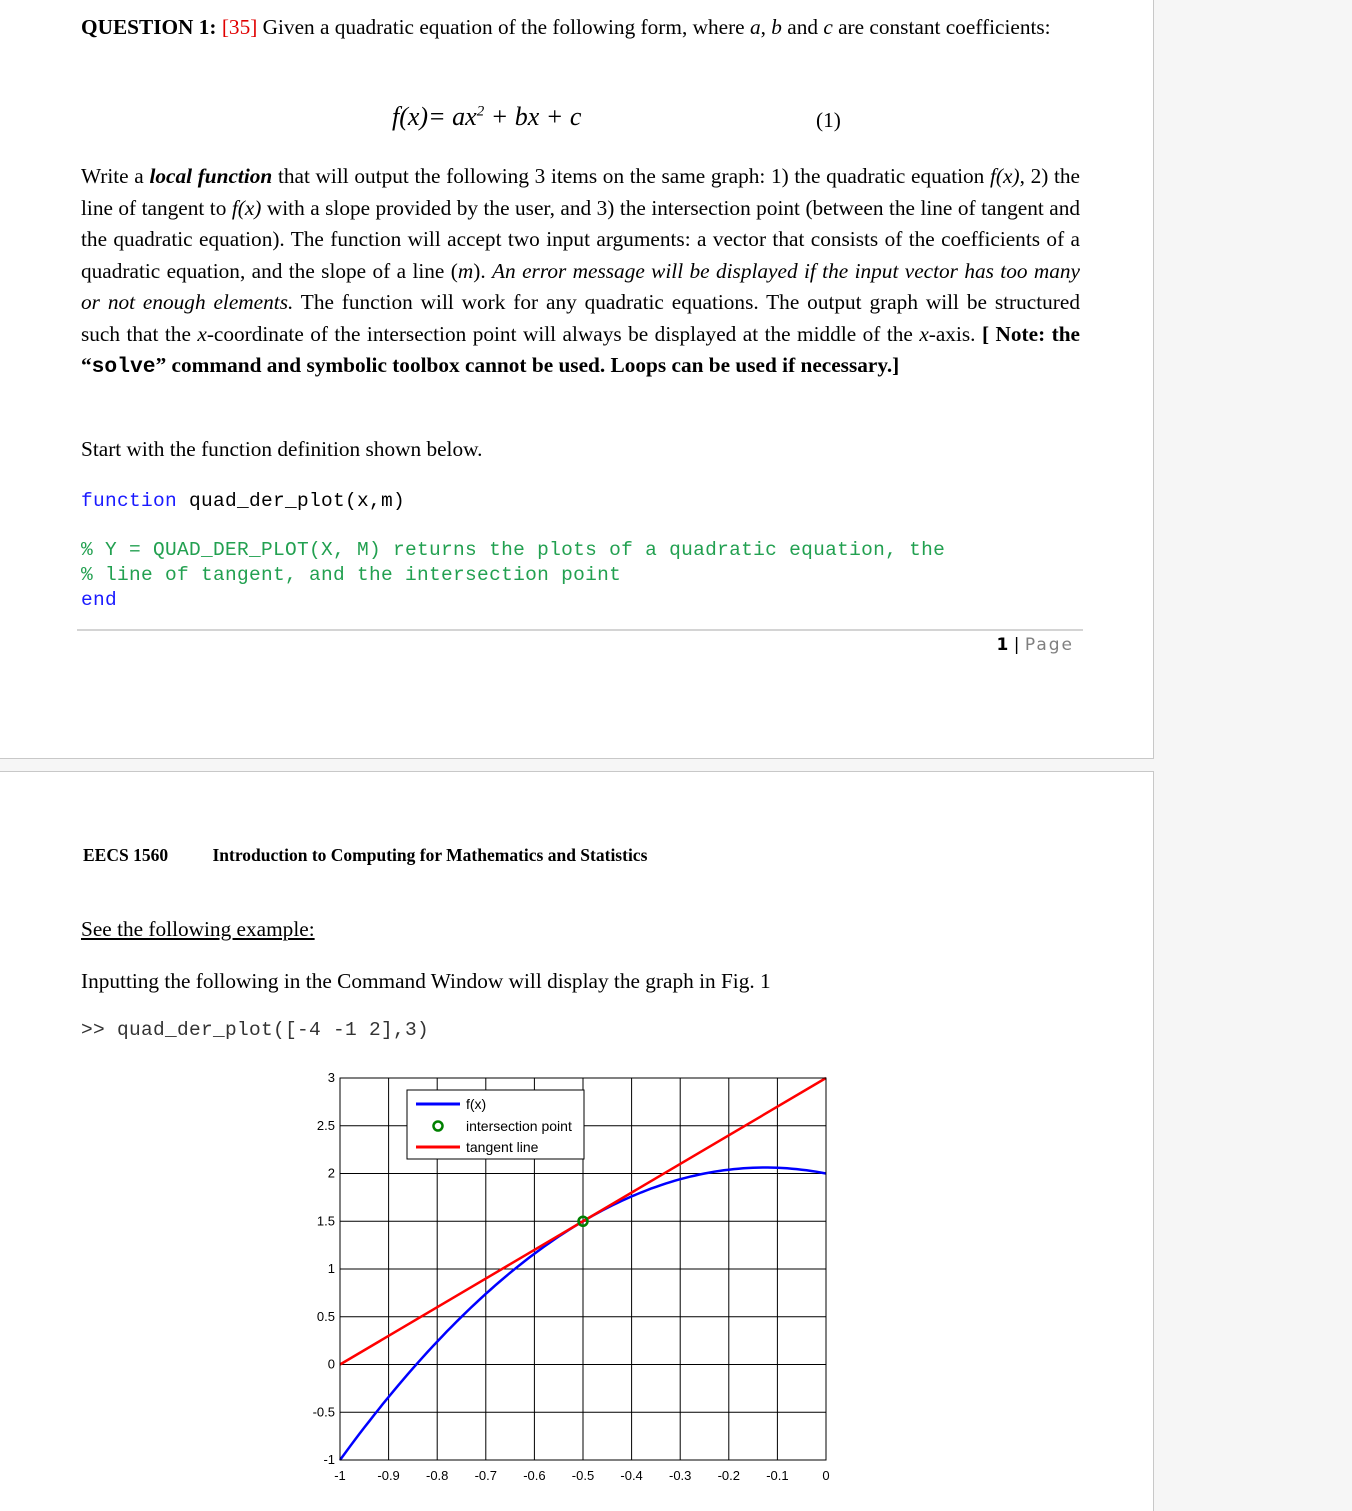 The image size is (1352, 1511). Describe the element at coordinates (680, 1475) in the screenshot. I see `x-tick-label: -0.3` at that location.